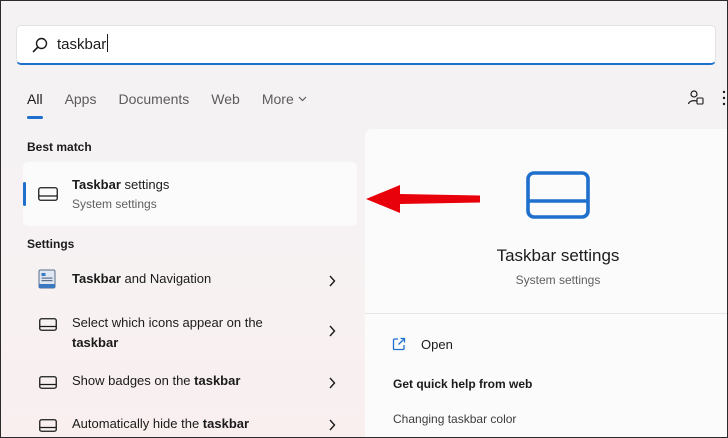 The image size is (728, 438). Describe the element at coordinates (96, 278) in the screenshot. I see `label-bold: Taskbar` at that location.